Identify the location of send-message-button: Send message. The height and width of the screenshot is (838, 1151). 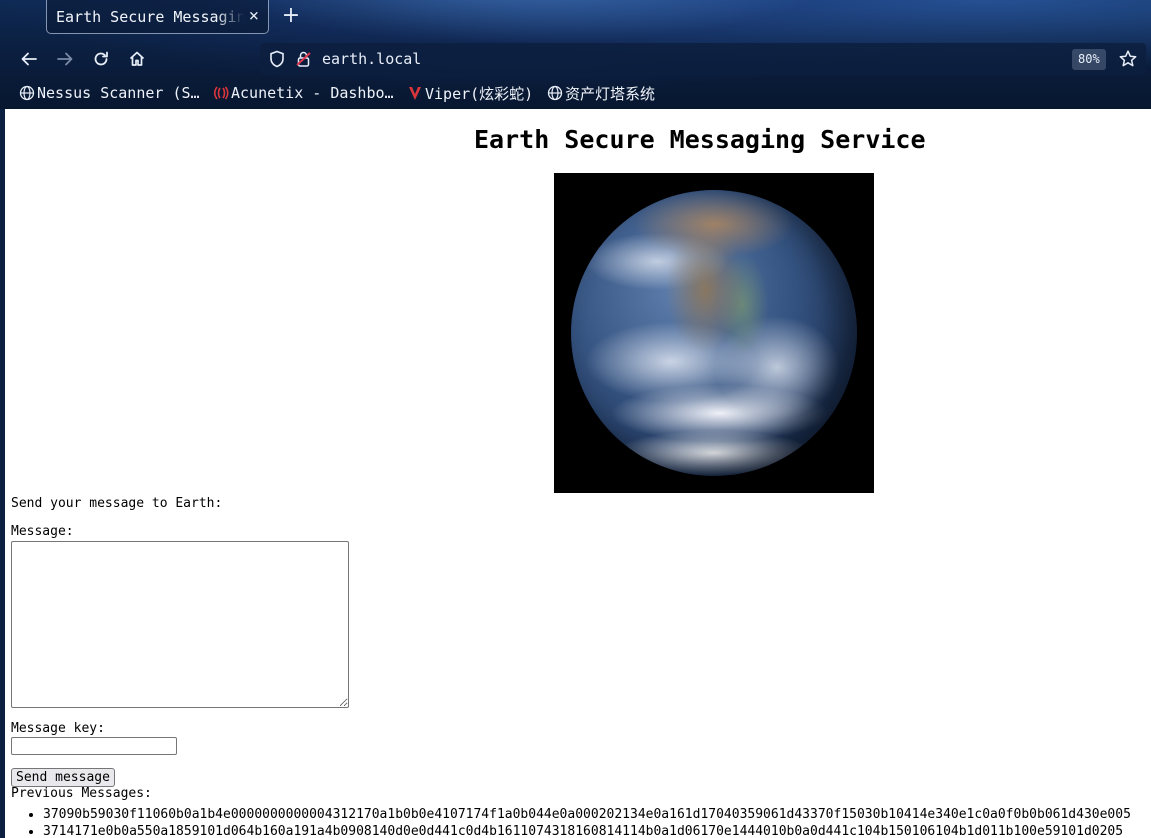
(63, 777).